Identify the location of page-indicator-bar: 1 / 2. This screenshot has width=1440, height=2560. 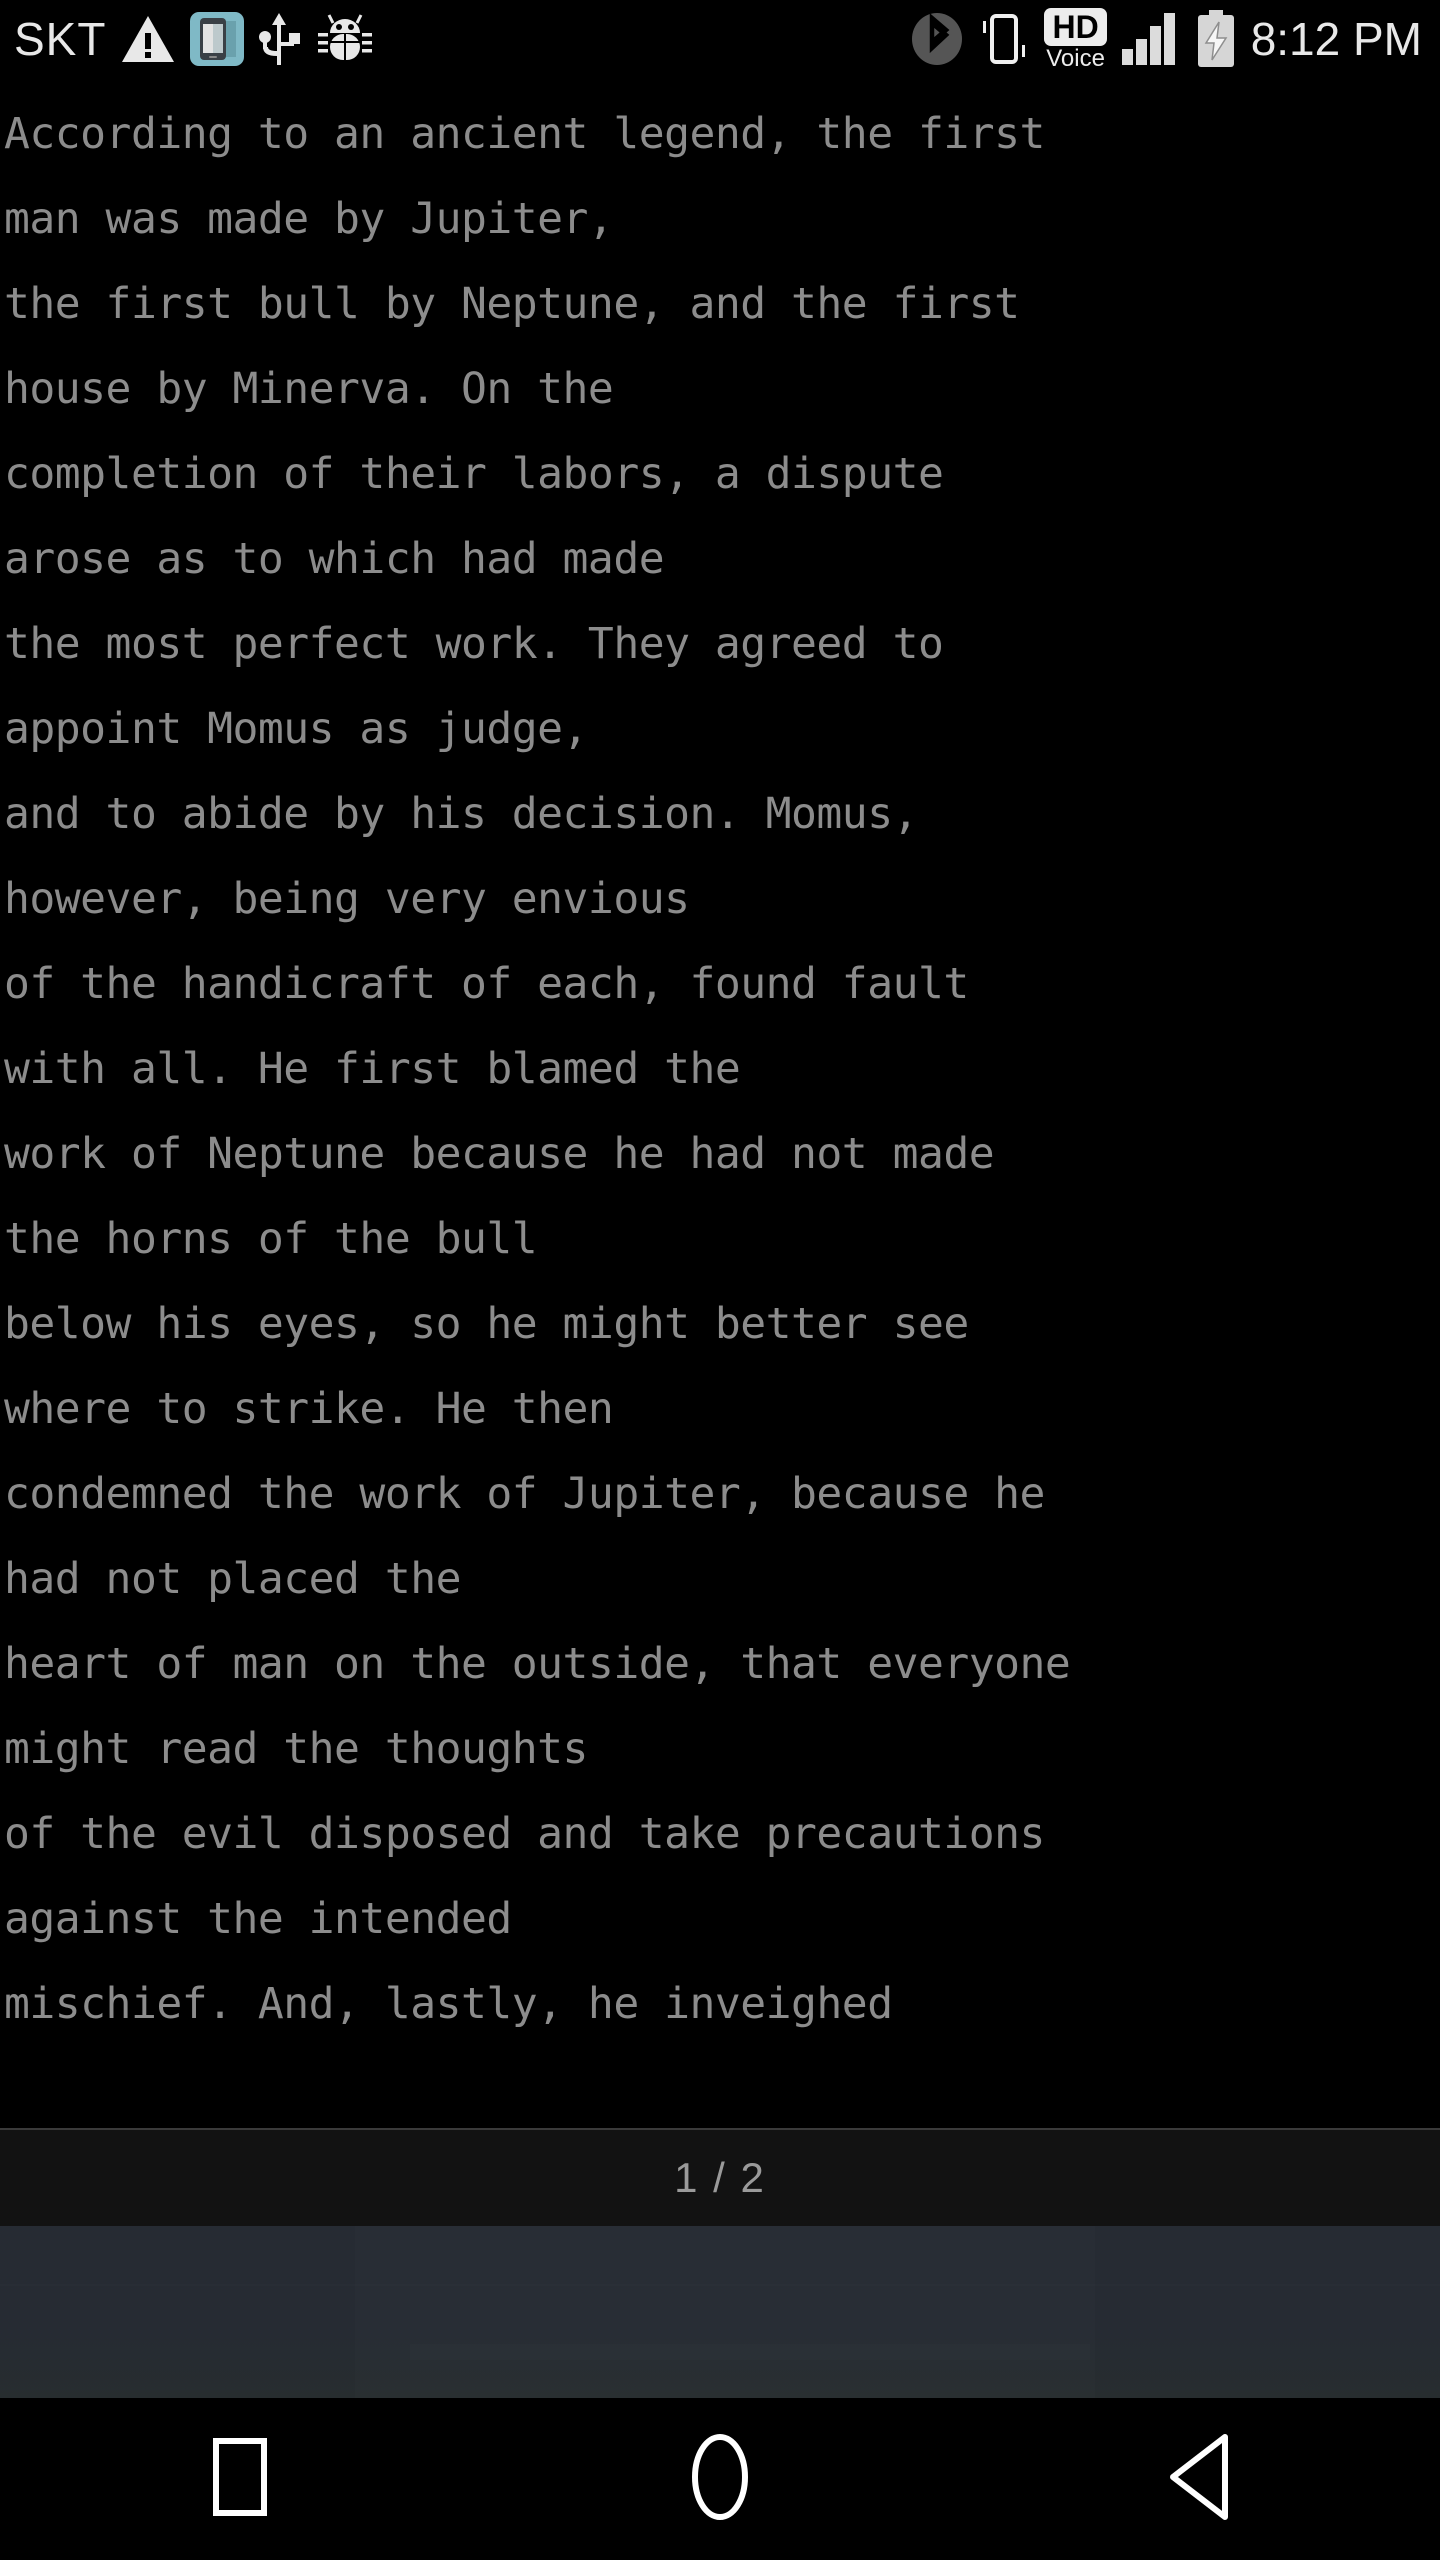
(720, 2177).